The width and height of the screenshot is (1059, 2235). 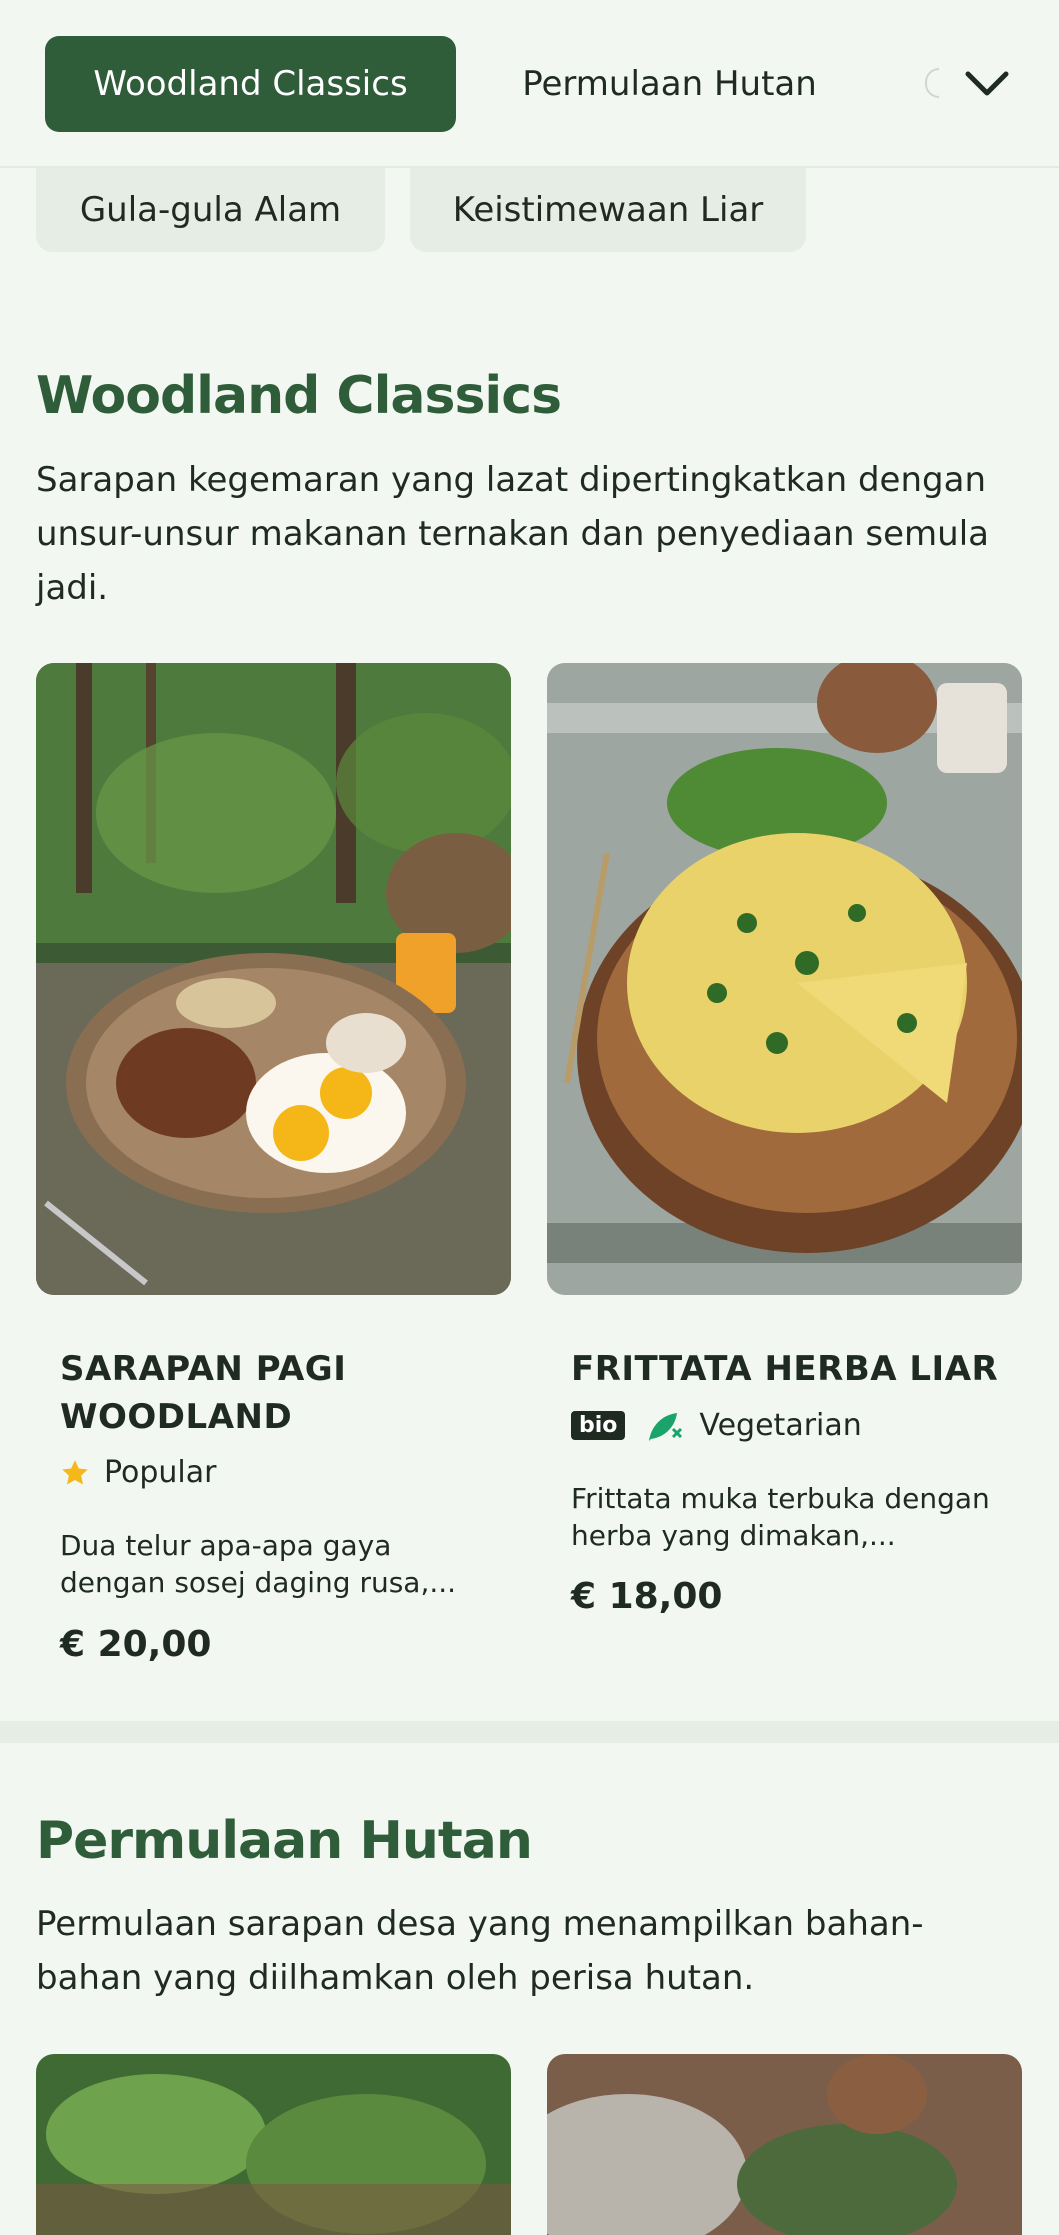 I want to click on item-title: FRITTATA HERBA LIAR, so click(x=785, y=1369).